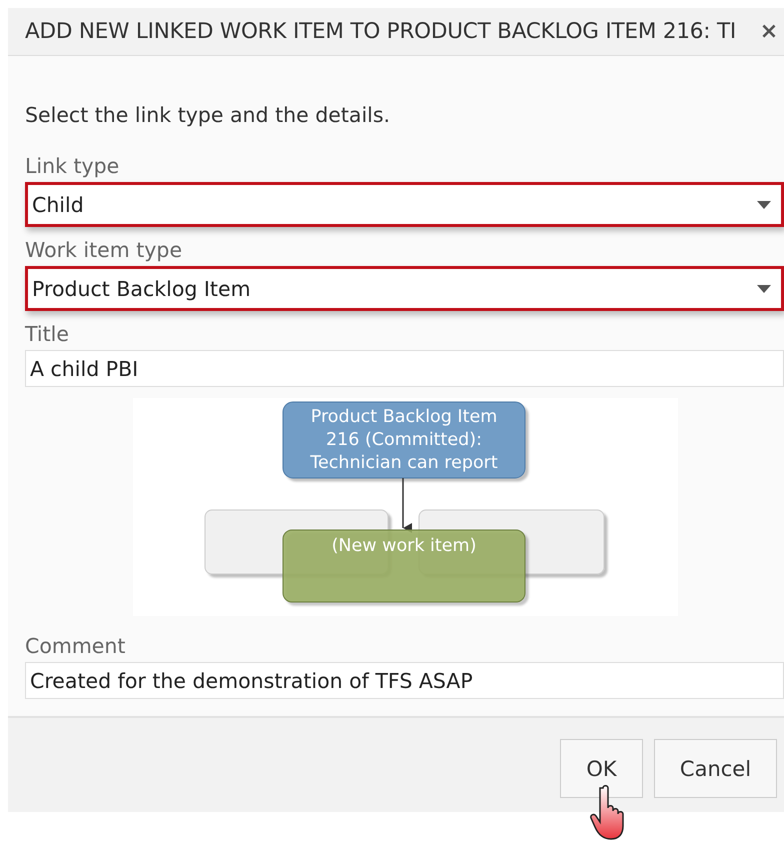  Describe the element at coordinates (715, 768) in the screenshot. I see `cancel-button: Cancel` at that location.